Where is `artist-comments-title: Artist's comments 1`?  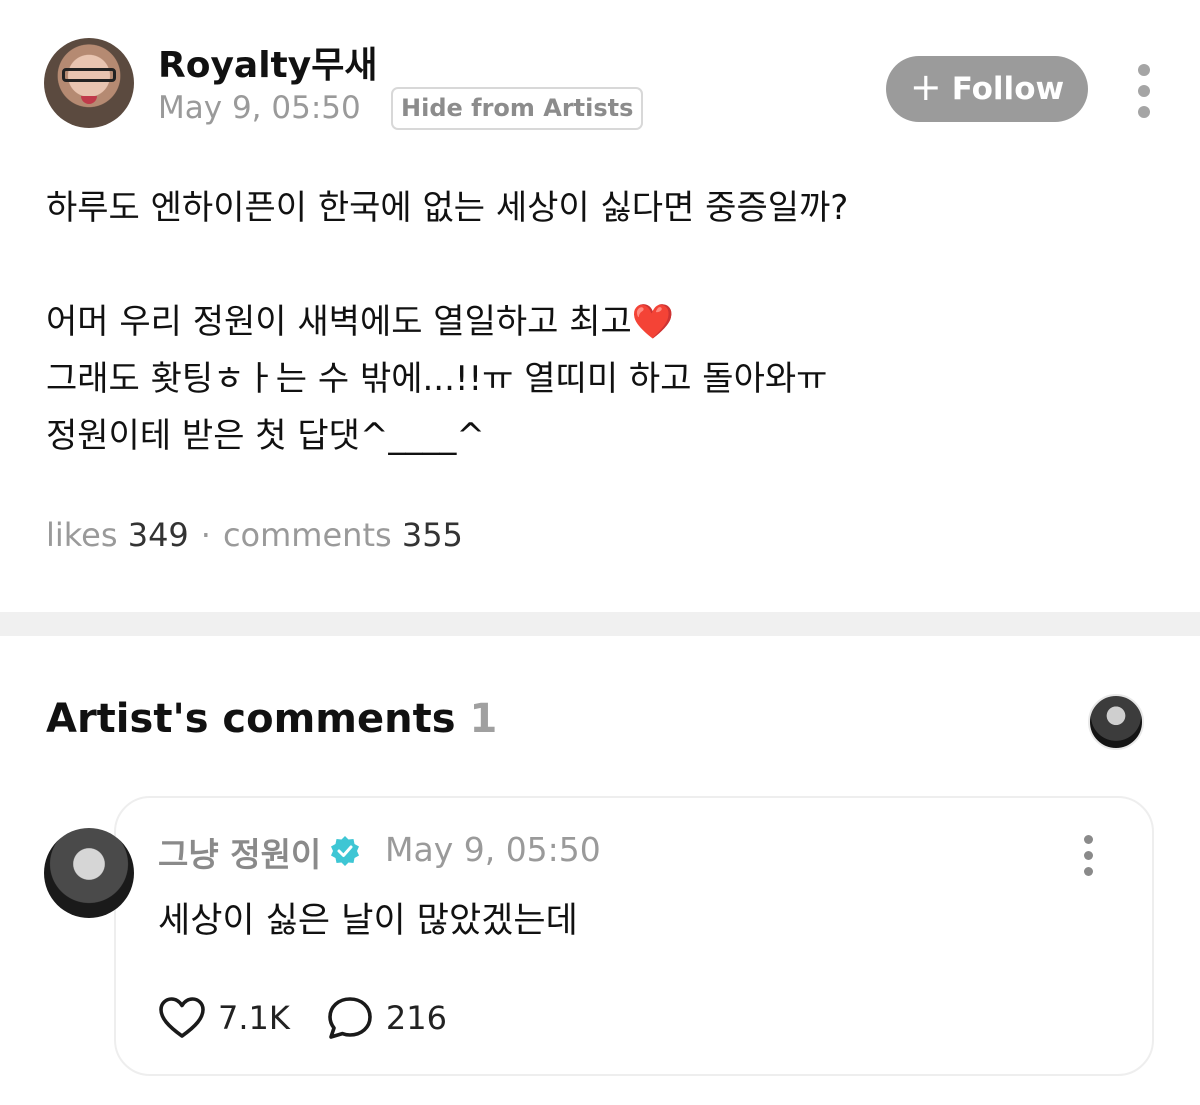
artist-comments-title: Artist's comments 1 is located at coordinates (272, 719).